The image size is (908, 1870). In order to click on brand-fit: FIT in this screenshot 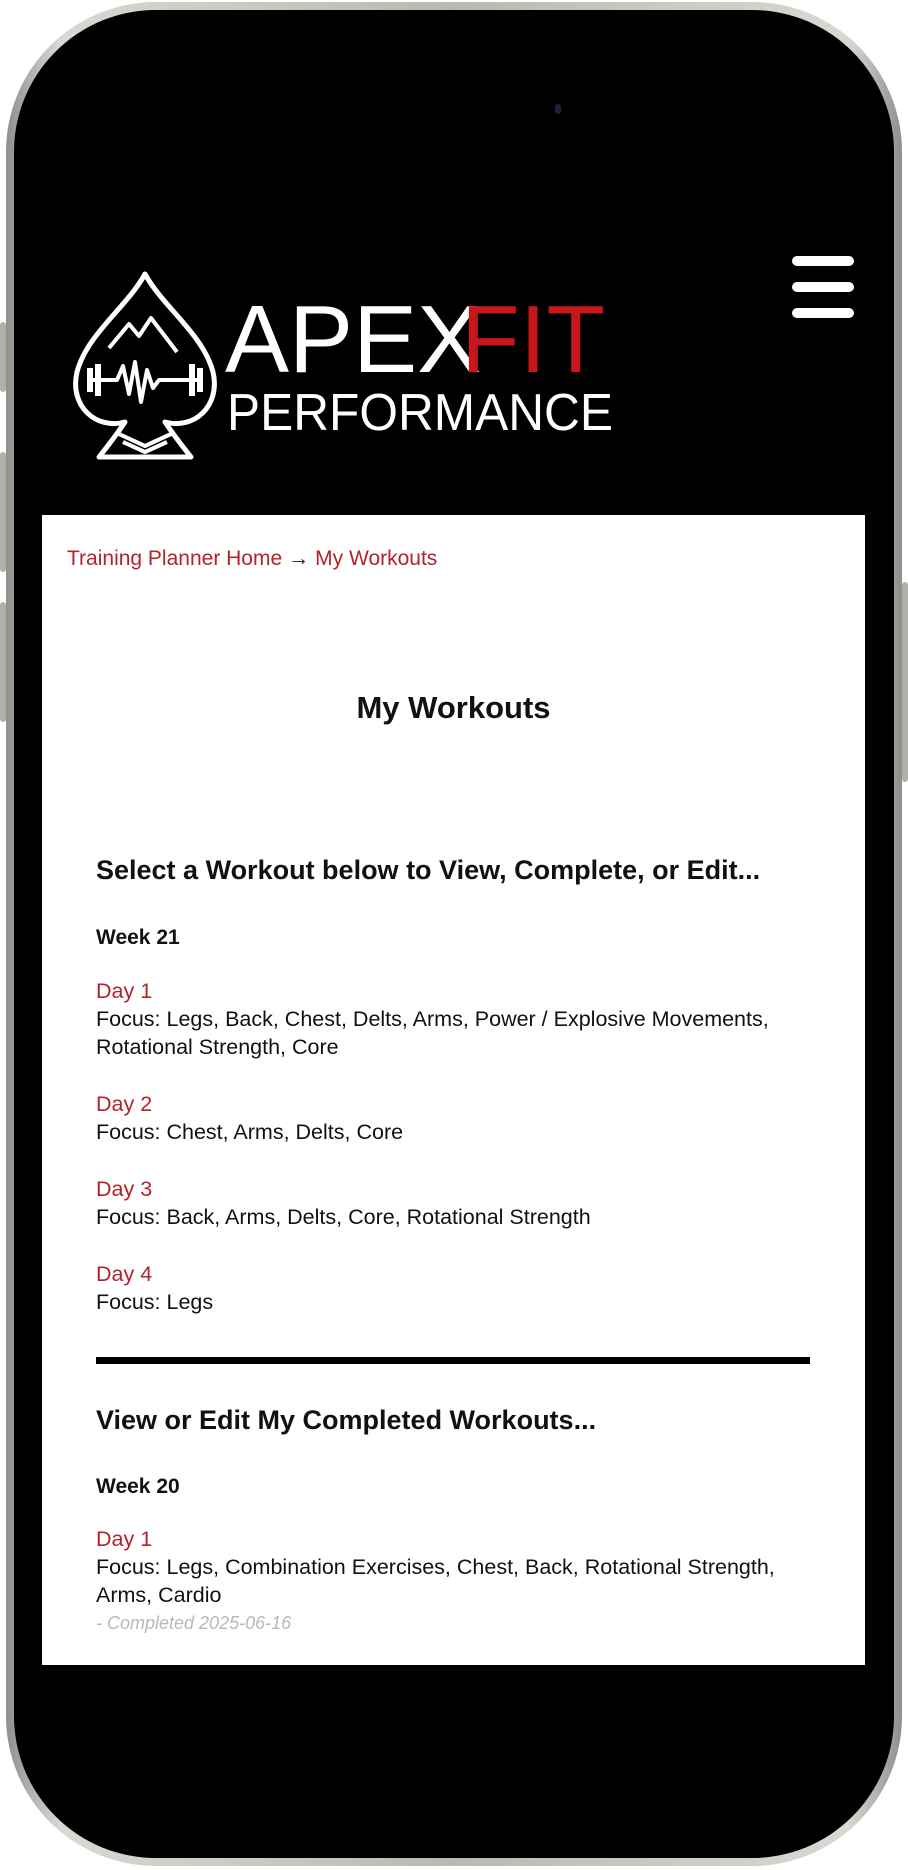, I will do `click(533, 339)`.